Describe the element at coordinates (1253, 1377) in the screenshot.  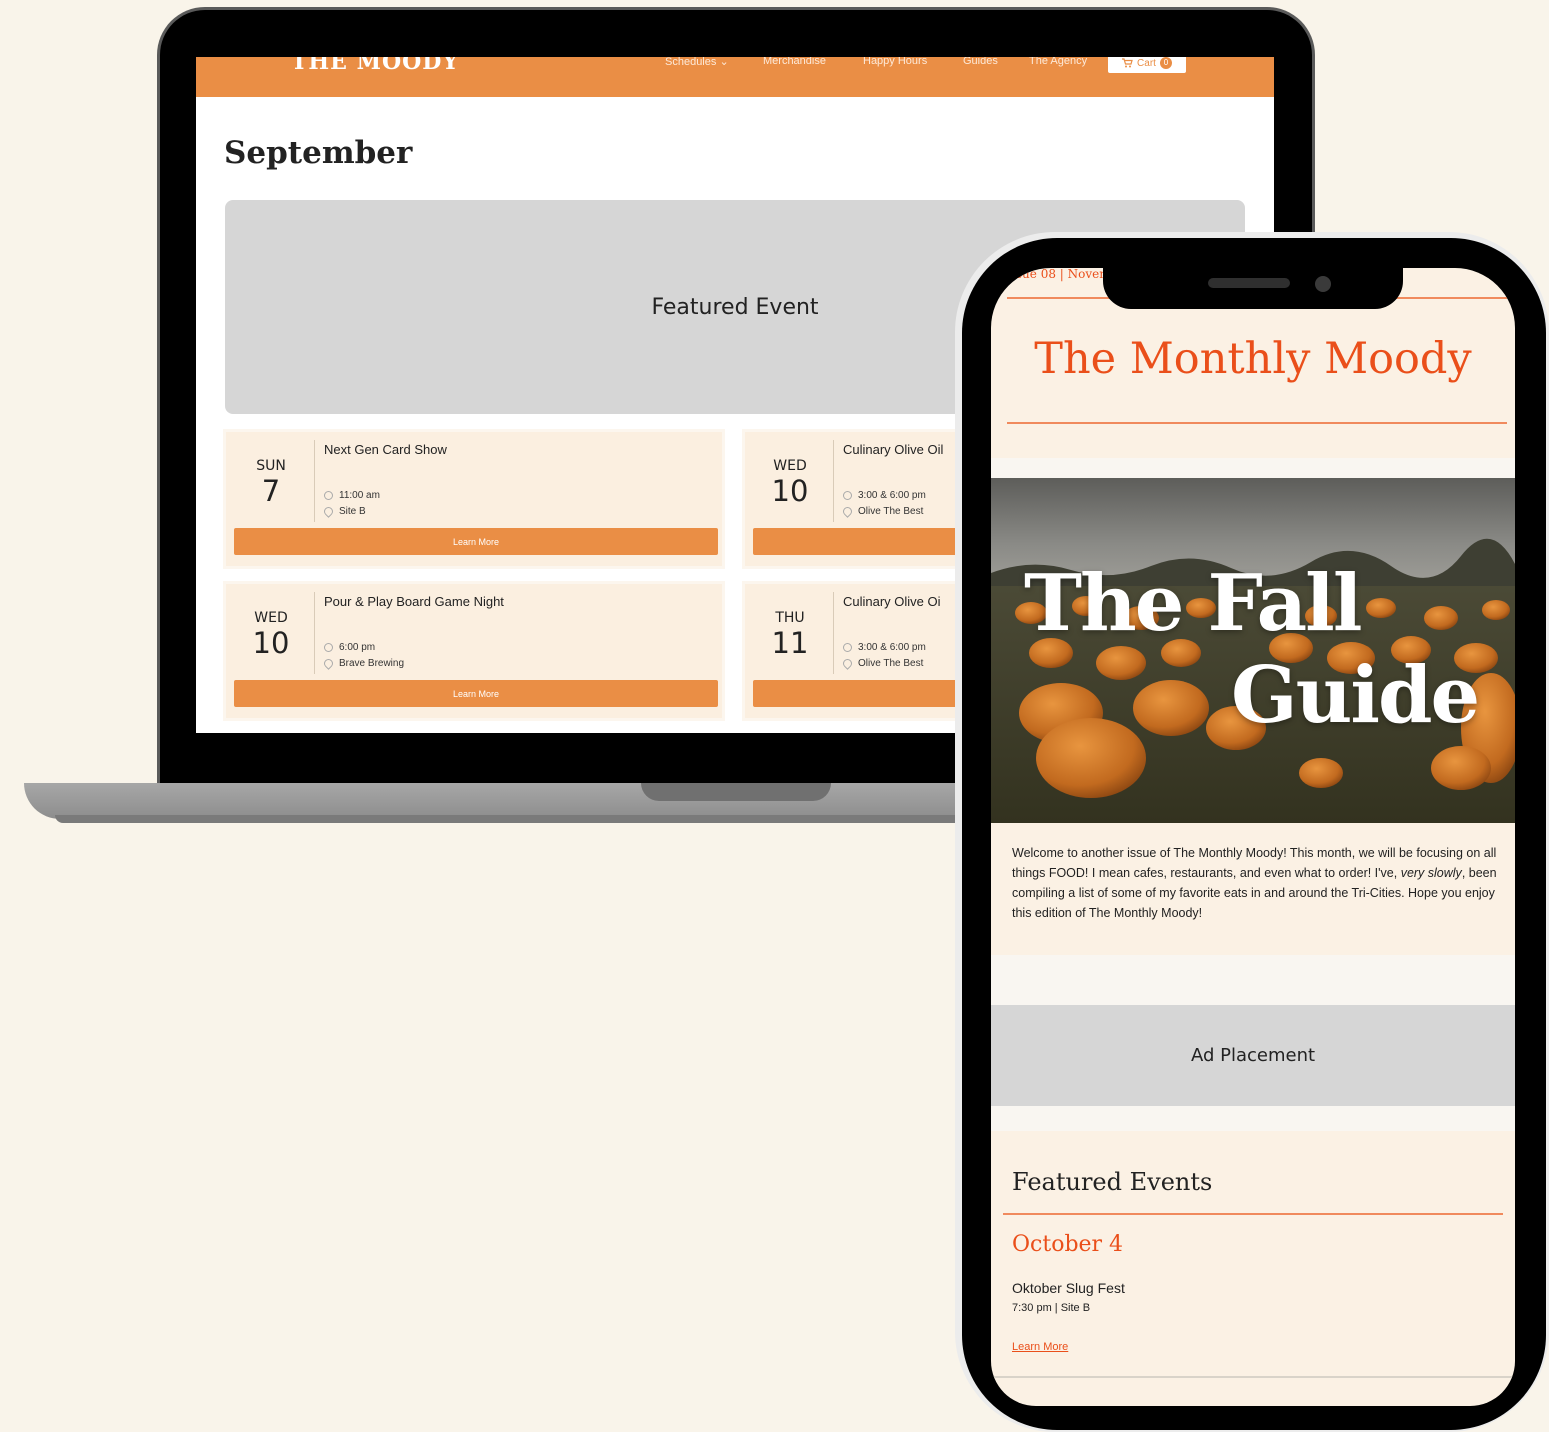
I see `section-divider` at that location.